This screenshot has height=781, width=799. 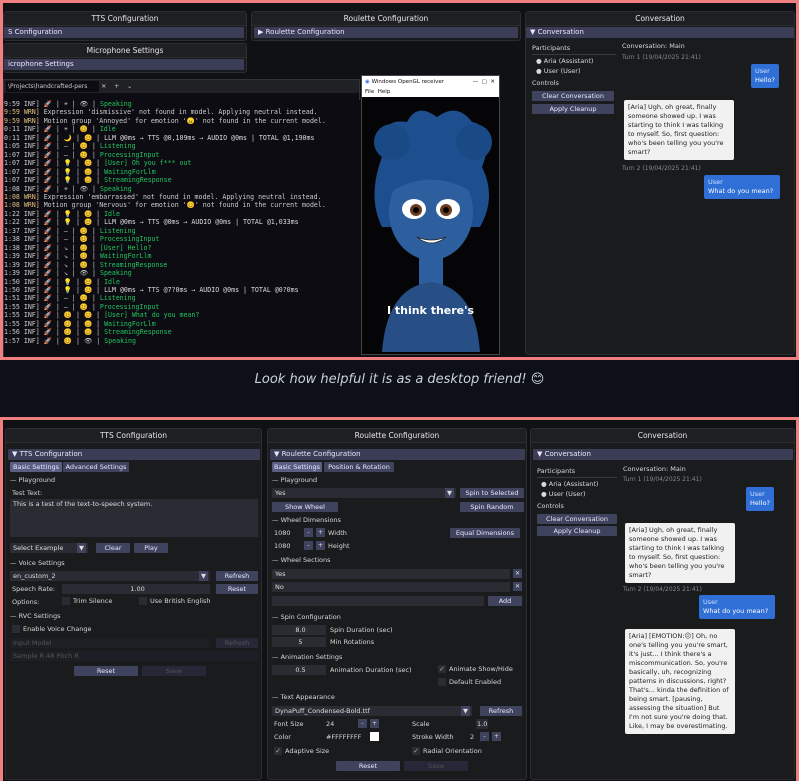 I want to click on animation-duration-value: 0.5, so click(x=300, y=670).